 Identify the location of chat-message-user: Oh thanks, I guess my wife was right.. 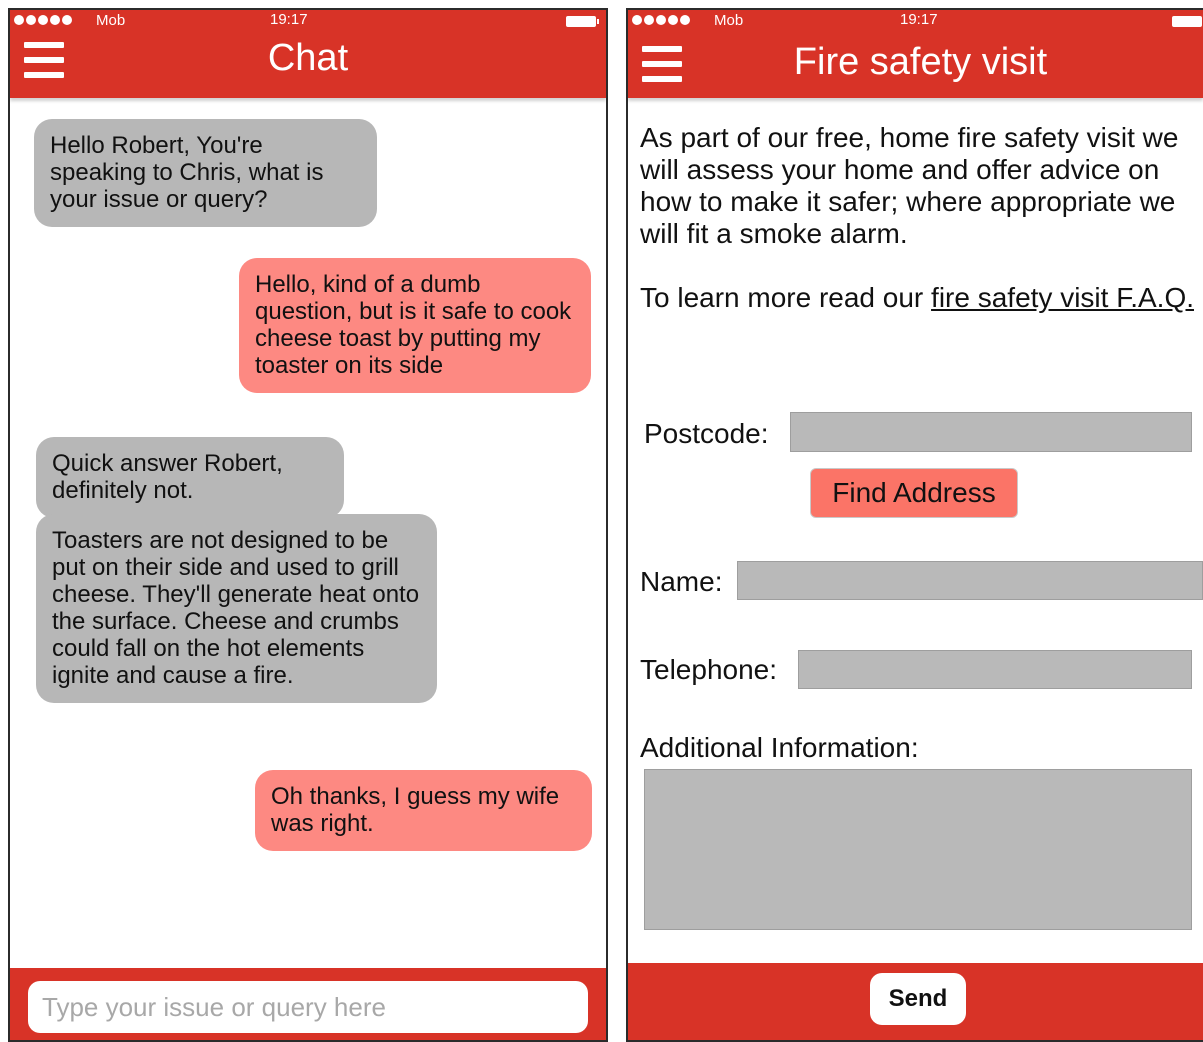
(423, 810).